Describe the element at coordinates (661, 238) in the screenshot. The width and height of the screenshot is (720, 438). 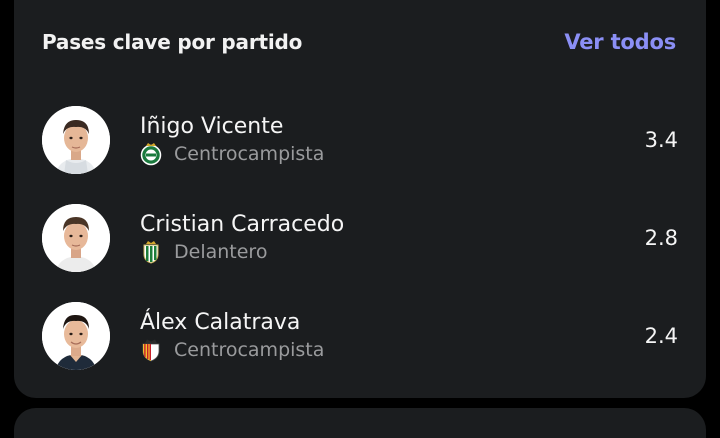
I see `stat-value: 2.8` at that location.